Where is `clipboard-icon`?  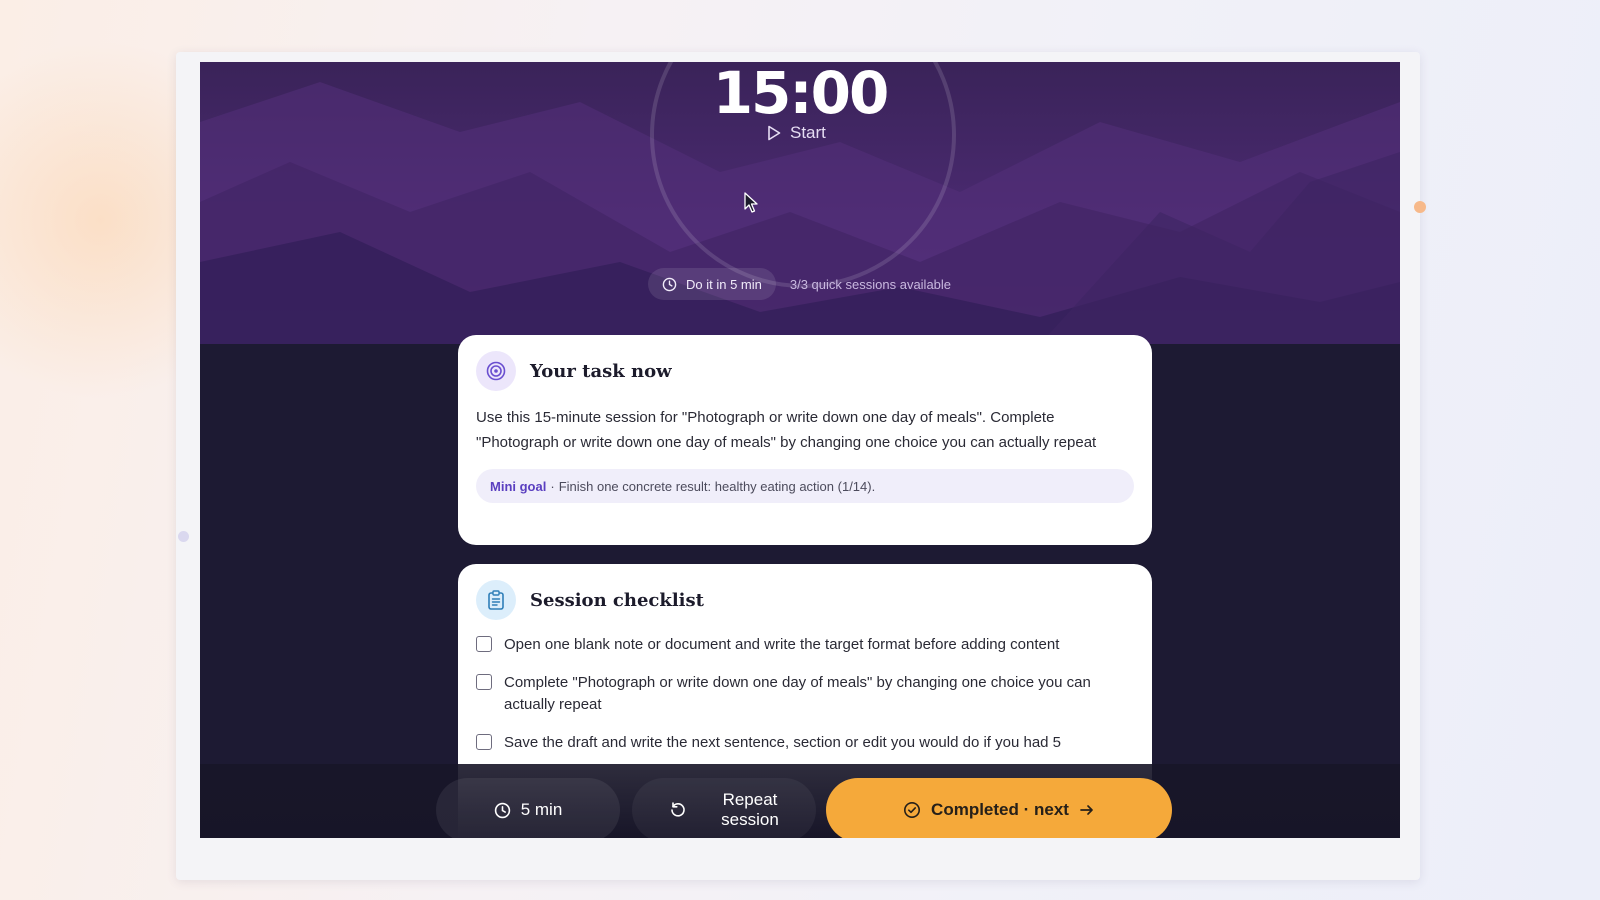 clipboard-icon is located at coordinates (496, 600).